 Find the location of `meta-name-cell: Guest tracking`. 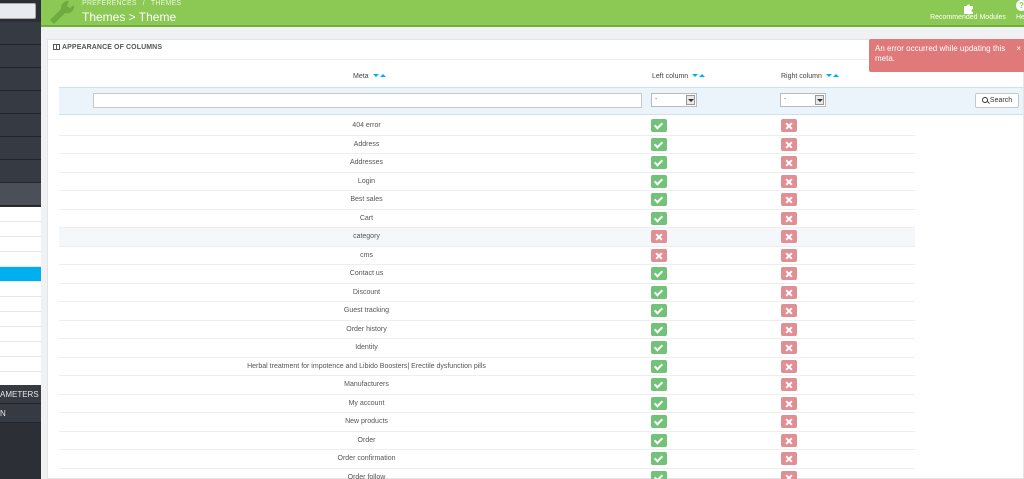

meta-name-cell: Guest tracking is located at coordinates (366, 310).